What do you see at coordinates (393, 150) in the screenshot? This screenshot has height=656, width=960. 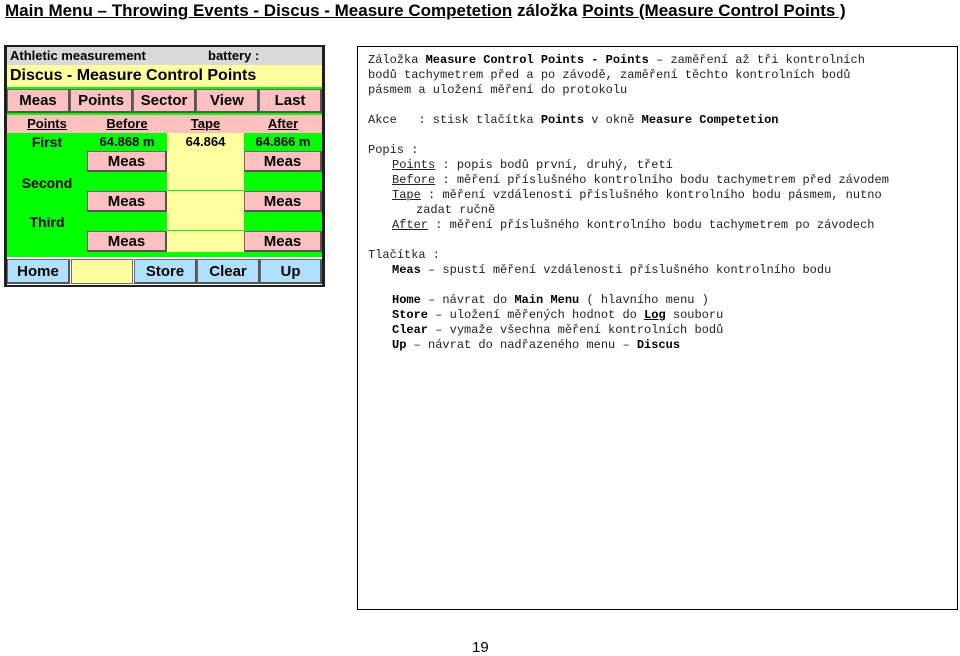 I see `popis-title: Popis :` at bounding box center [393, 150].